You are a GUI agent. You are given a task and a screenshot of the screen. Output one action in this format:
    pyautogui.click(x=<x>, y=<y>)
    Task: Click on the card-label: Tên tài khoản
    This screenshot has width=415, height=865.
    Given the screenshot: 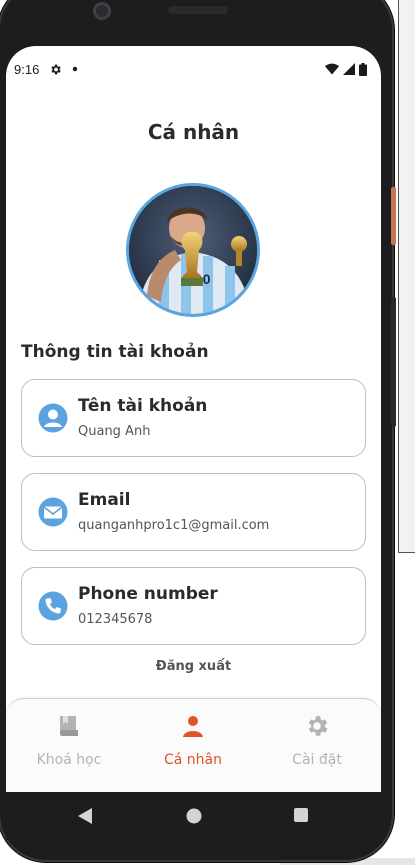 What is the action you would take?
    pyautogui.click(x=143, y=406)
    